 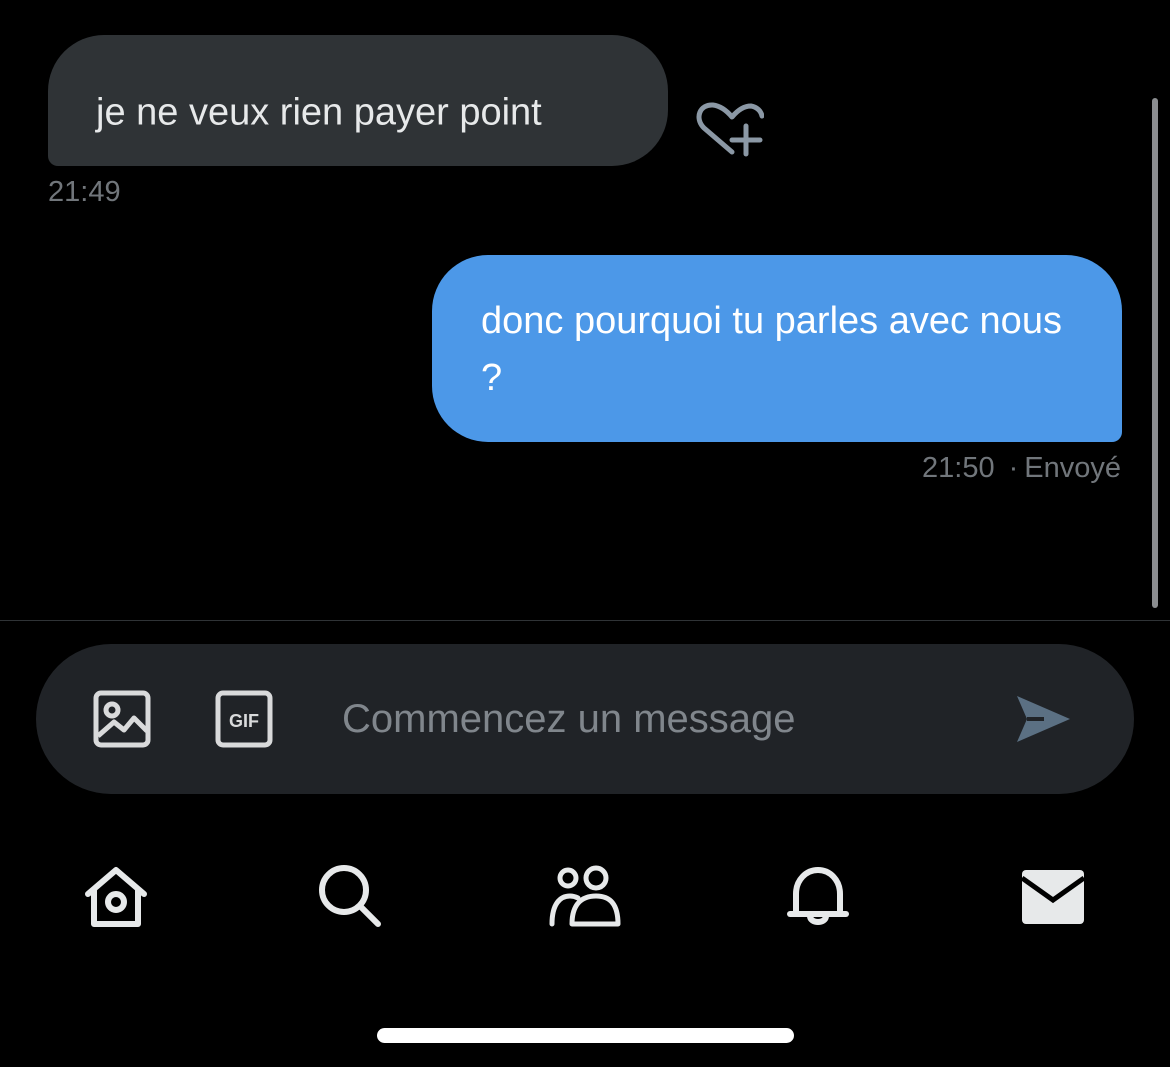 I want to click on nav-notifications, so click(x=818, y=896).